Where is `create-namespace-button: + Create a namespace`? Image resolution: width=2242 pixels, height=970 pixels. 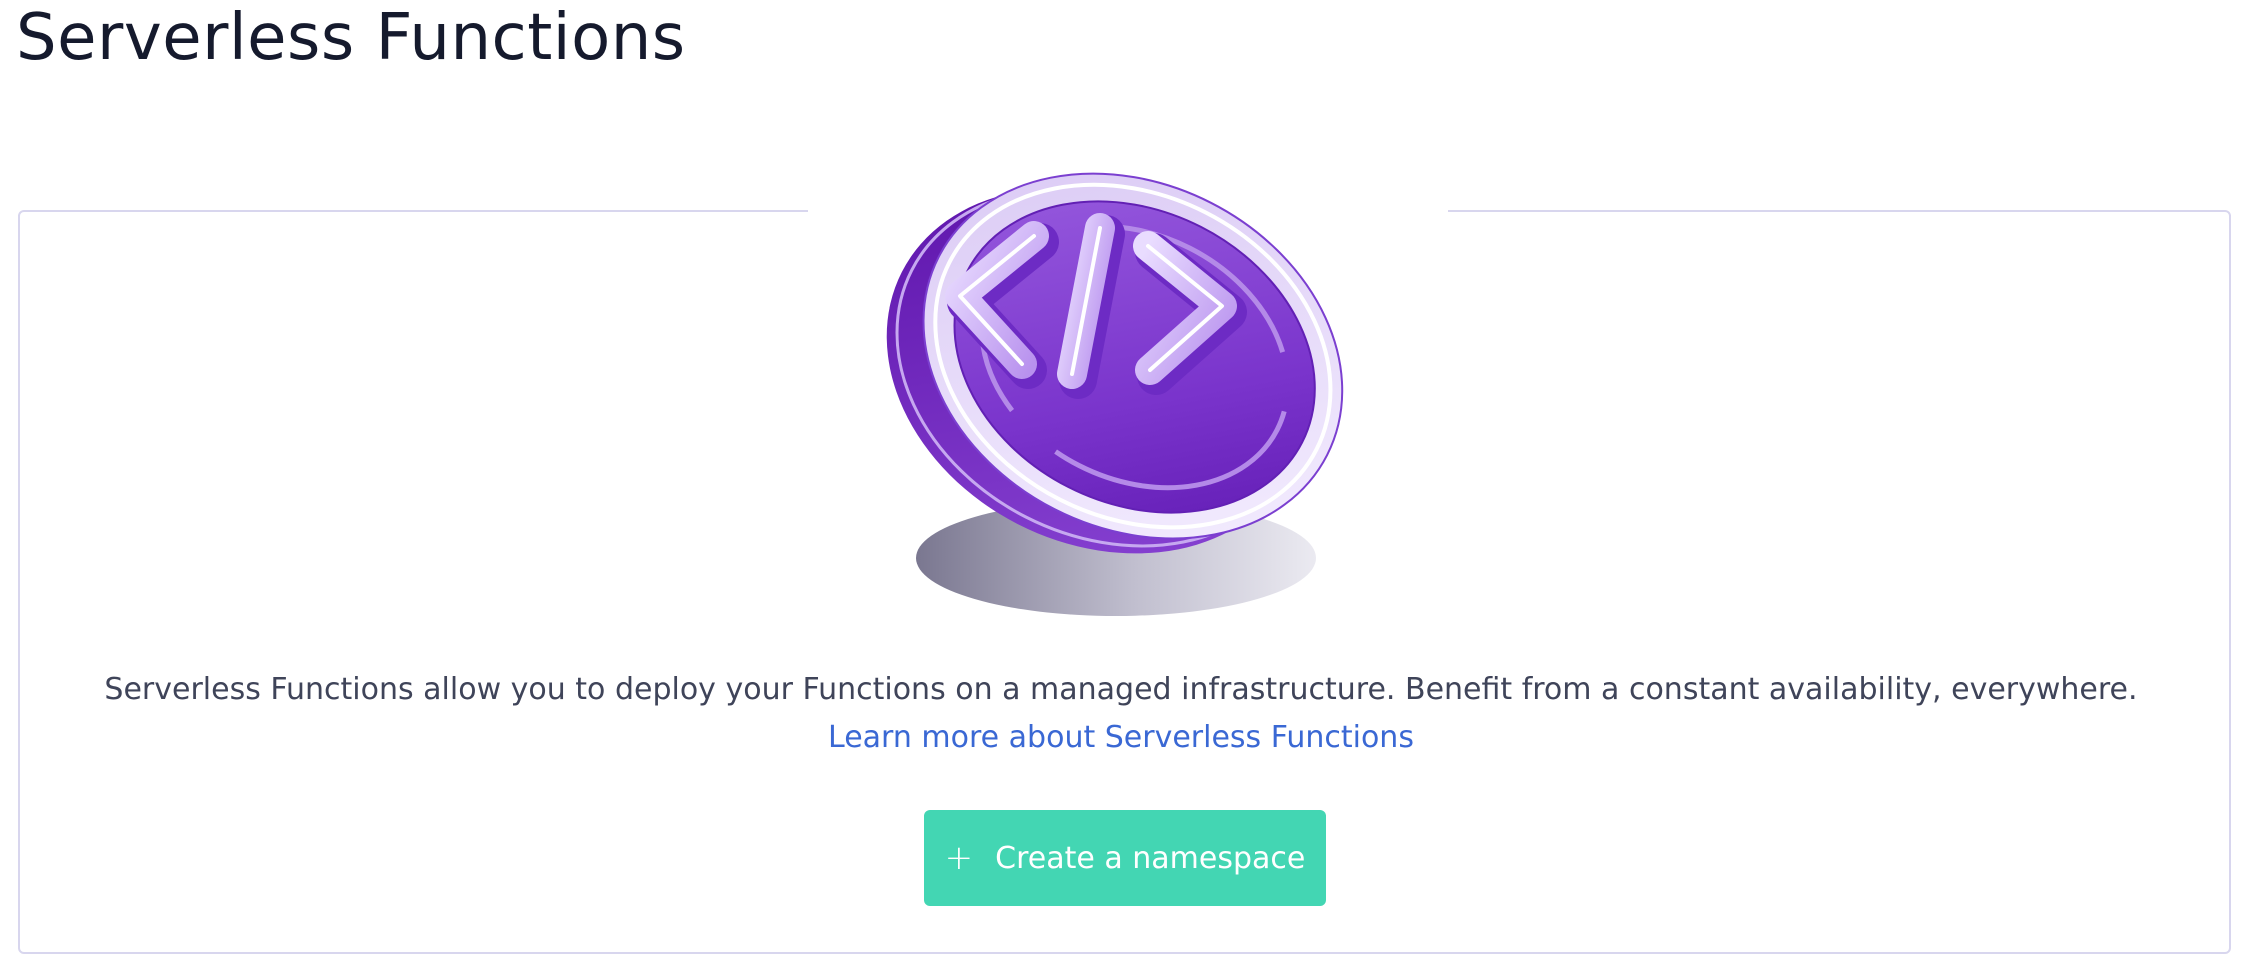 create-namespace-button: + Create a namespace is located at coordinates (1125, 858).